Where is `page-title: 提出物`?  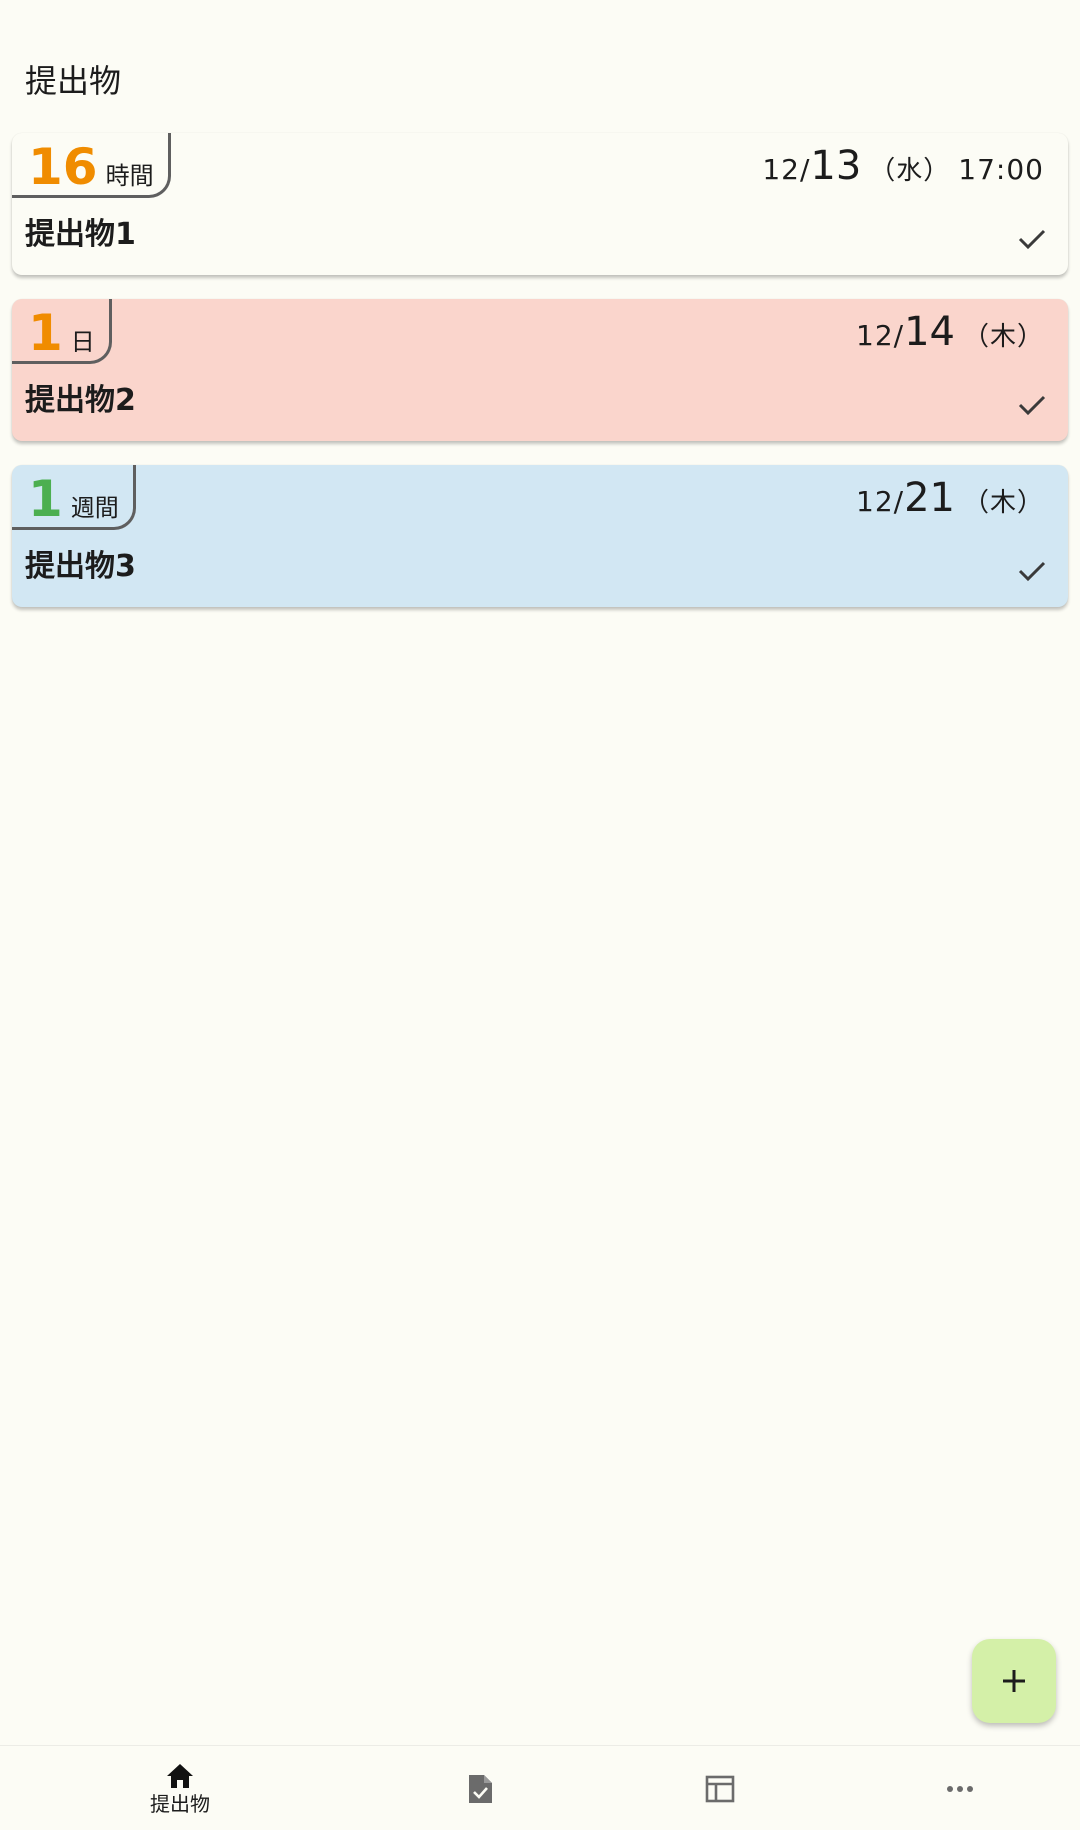 page-title: 提出物 is located at coordinates (73, 81).